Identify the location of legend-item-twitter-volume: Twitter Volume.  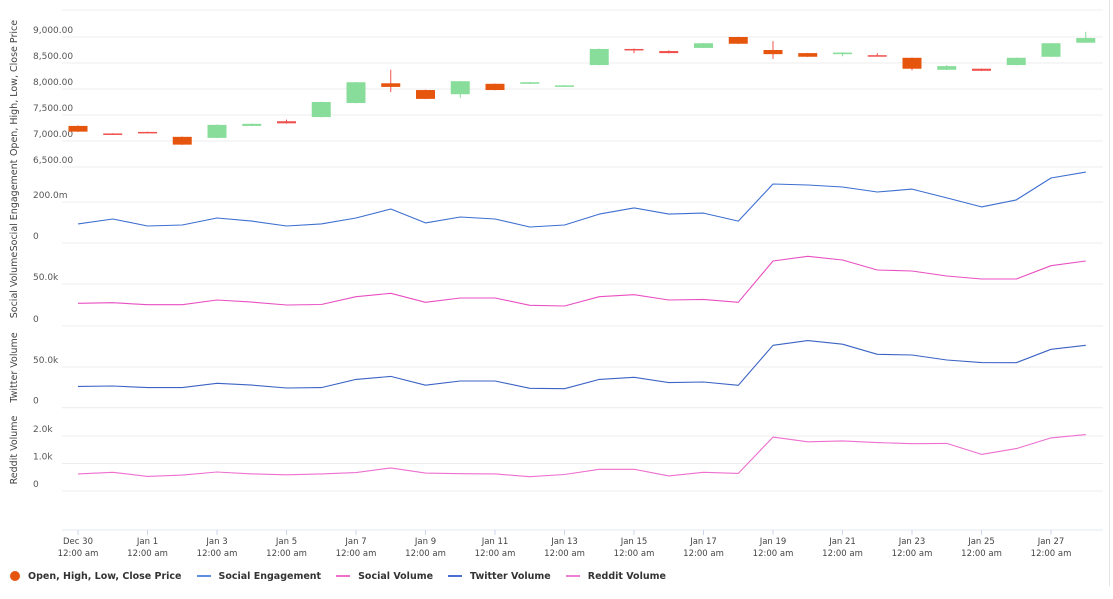
(499, 576).